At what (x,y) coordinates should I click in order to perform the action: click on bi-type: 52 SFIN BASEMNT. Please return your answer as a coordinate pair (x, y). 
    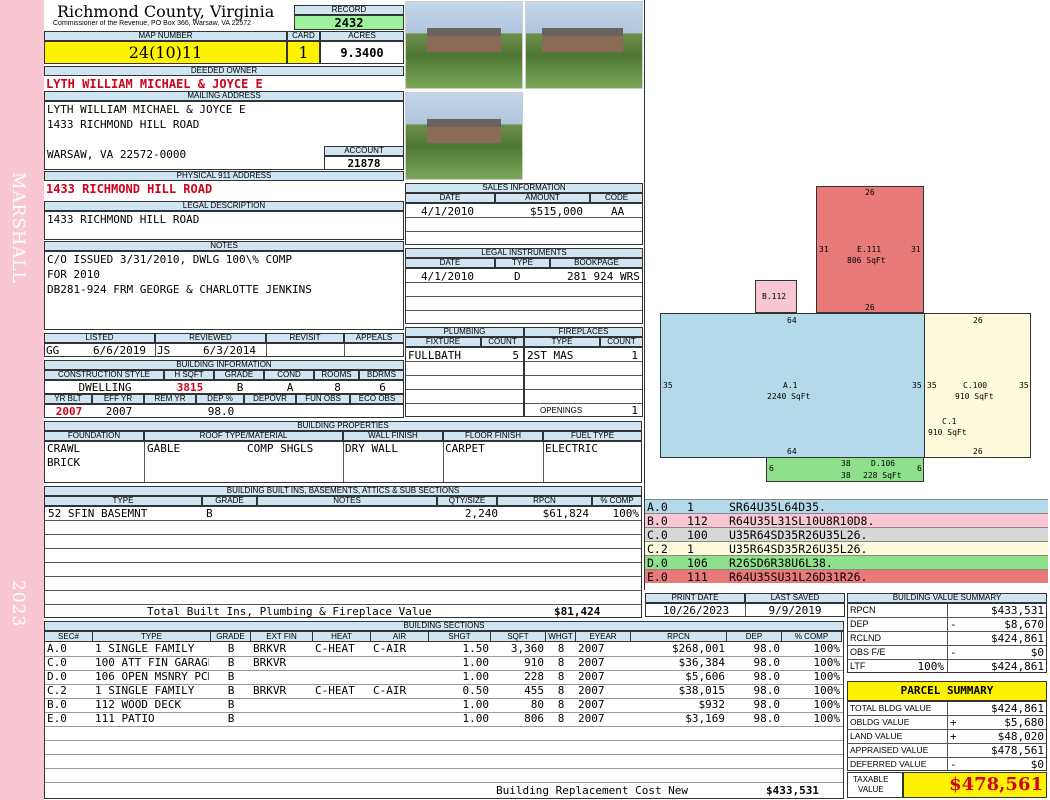
    Looking at the image, I should click on (98, 513).